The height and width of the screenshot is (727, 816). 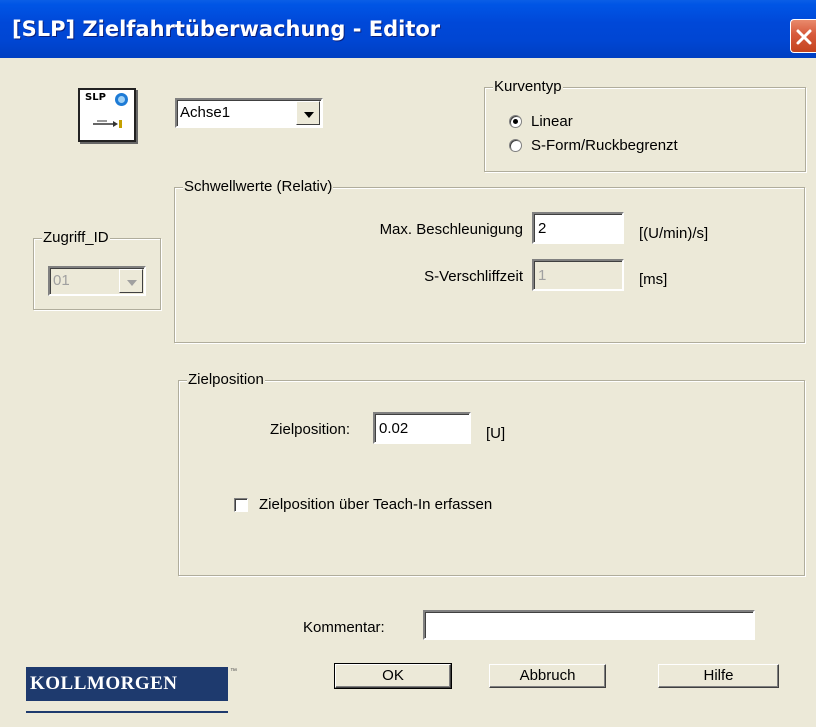 I want to click on close-button, so click(x=803, y=36).